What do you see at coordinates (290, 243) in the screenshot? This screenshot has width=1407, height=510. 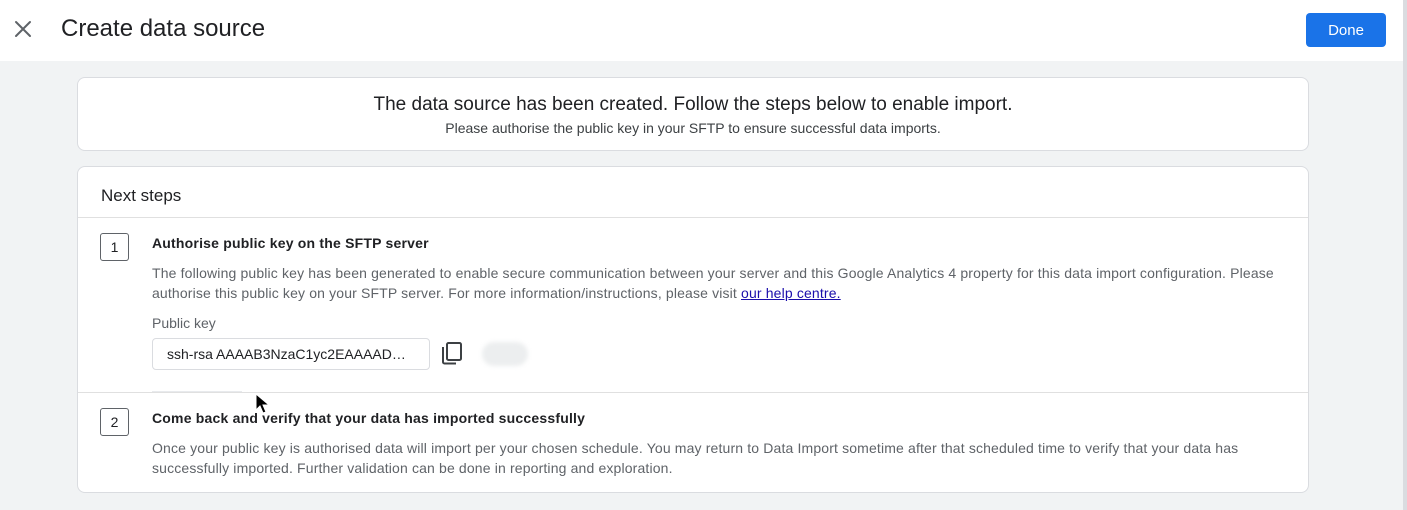 I see `step-1-heading: Authorise public key on the SFTP server` at bounding box center [290, 243].